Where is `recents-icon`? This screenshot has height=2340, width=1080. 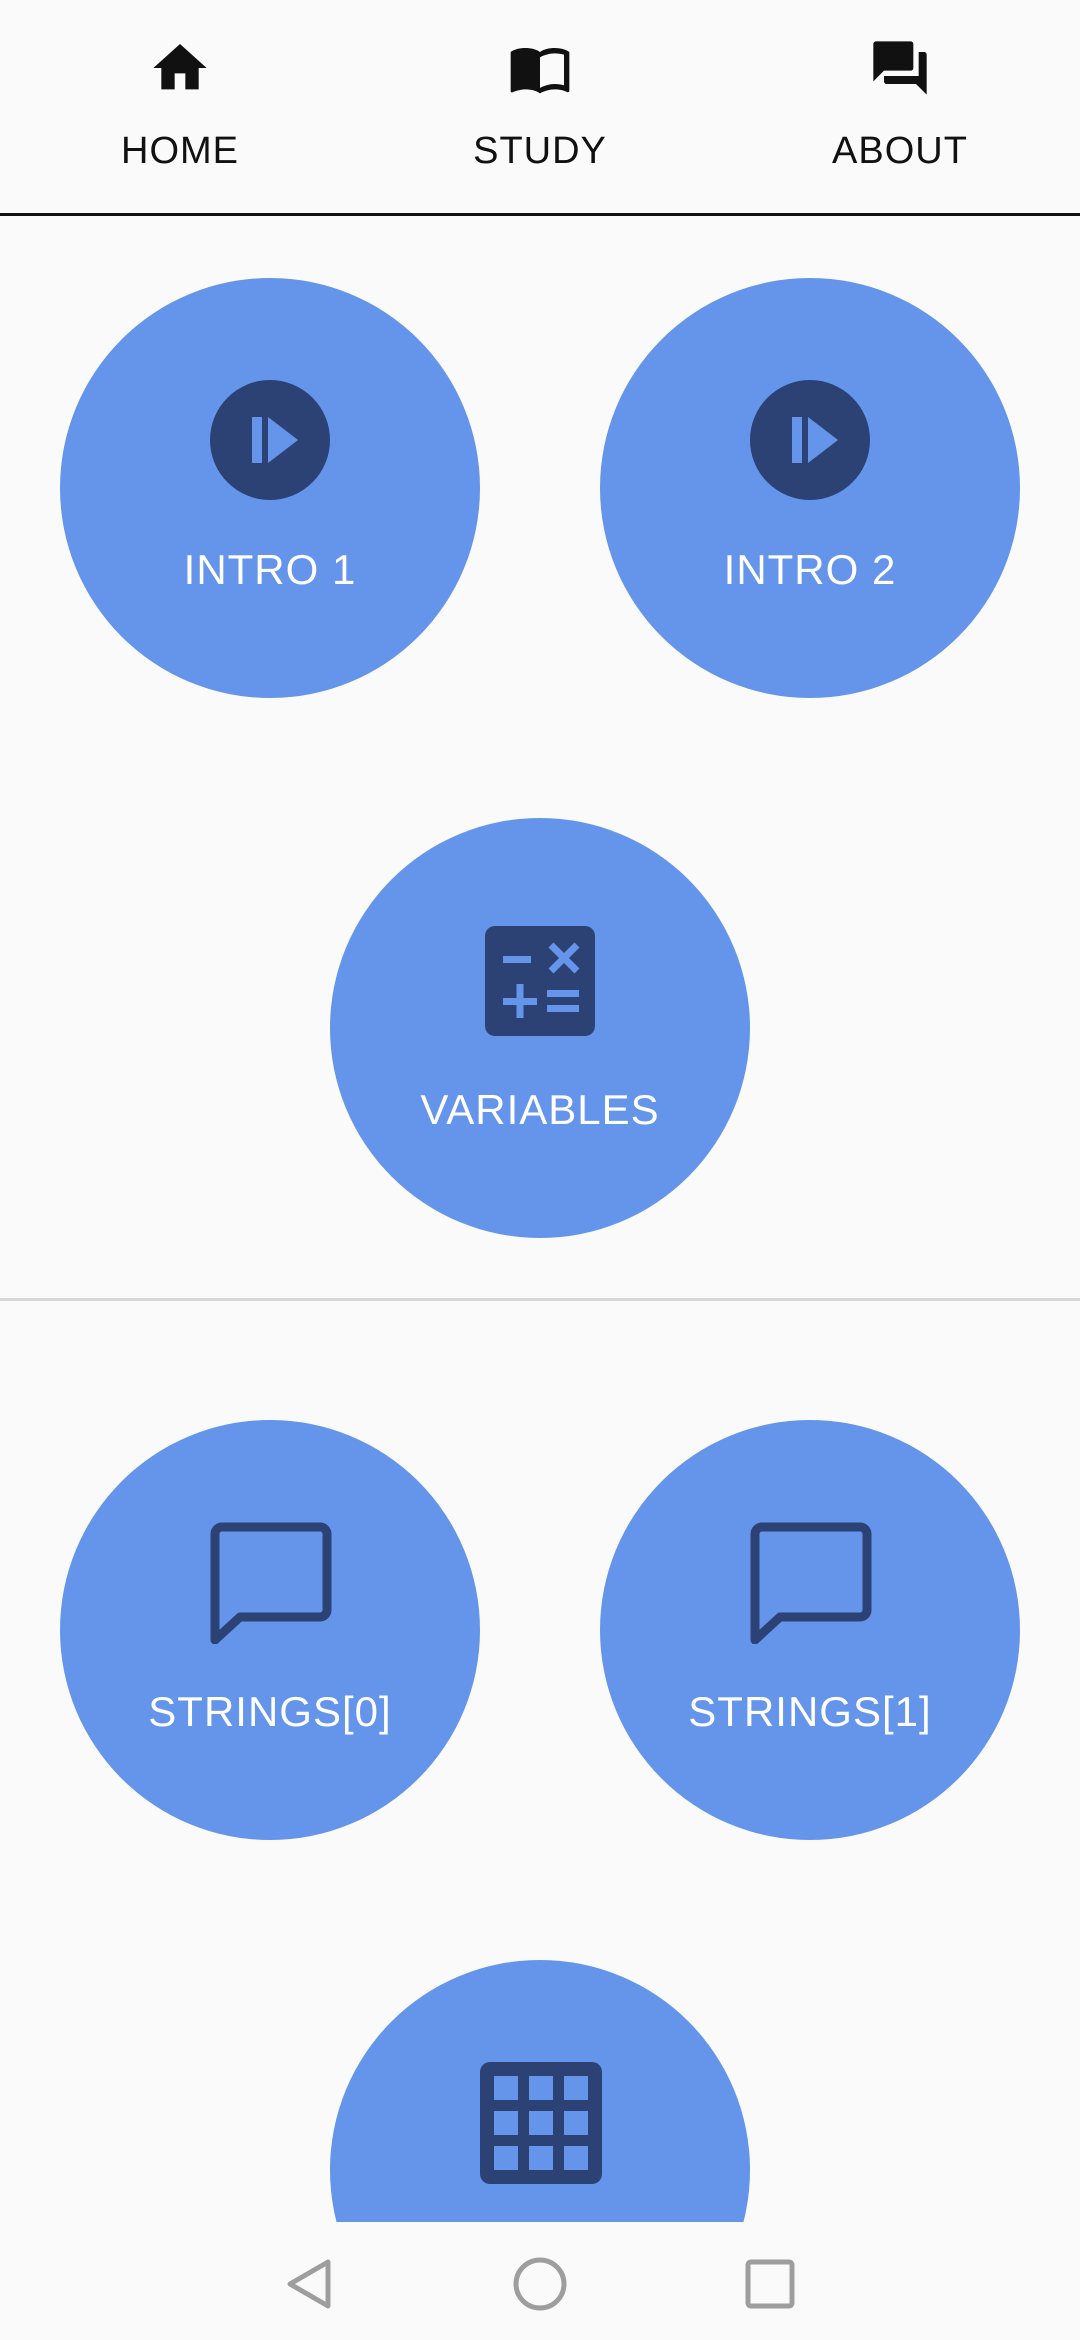
recents-icon is located at coordinates (770, 2284).